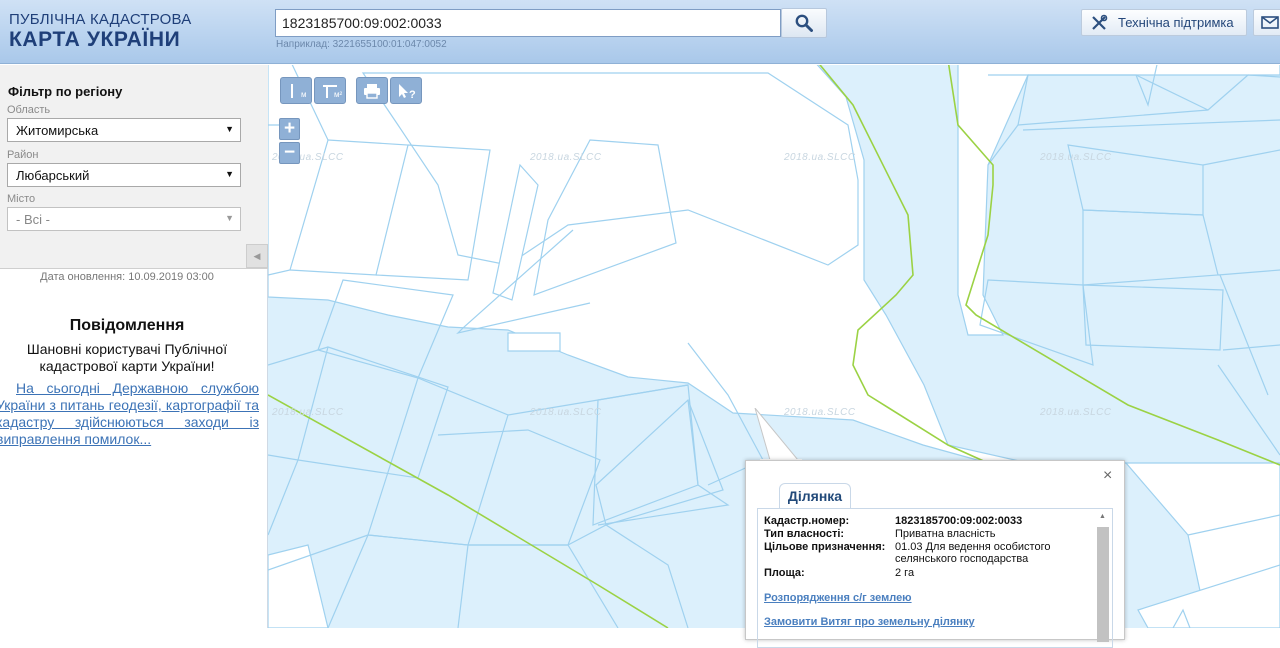 The width and height of the screenshot is (1280, 648). I want to click on info-value: Приватна власність, so click(945, 534).